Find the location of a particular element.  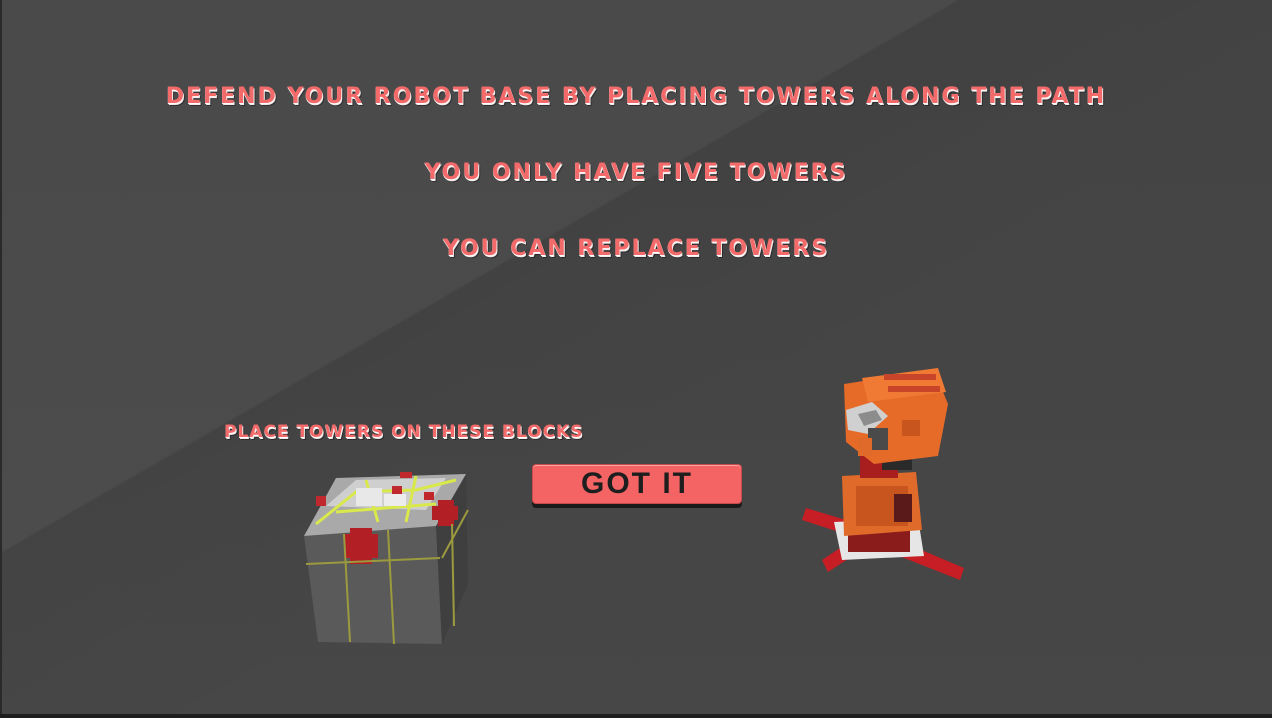

tower-block-icon is located at coordinates (386, 557).